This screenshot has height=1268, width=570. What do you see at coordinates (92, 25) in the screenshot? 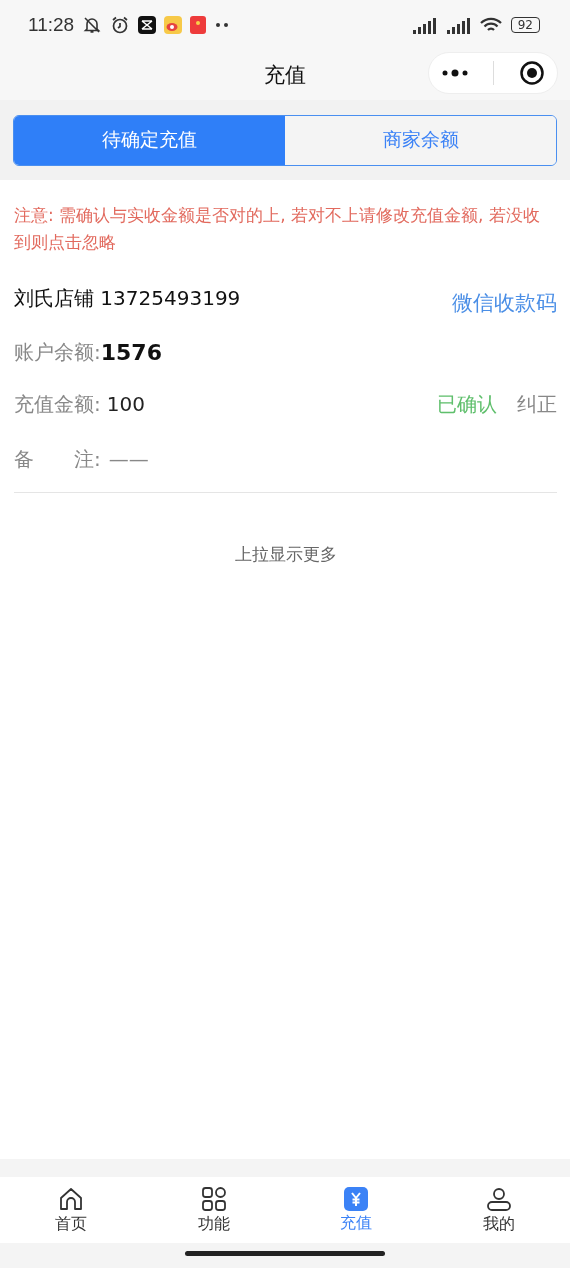
I see `bell-off-icon` at bounding box center [92, 25].